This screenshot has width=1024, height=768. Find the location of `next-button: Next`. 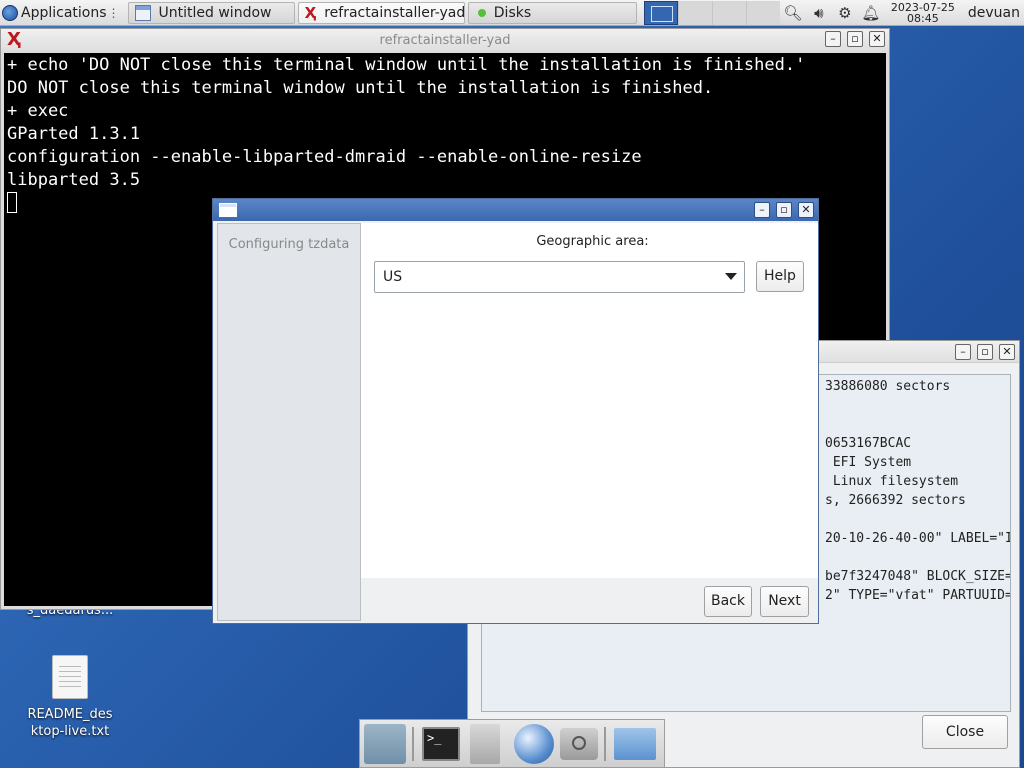

next-button: Next is located at coordinates (784, 601).